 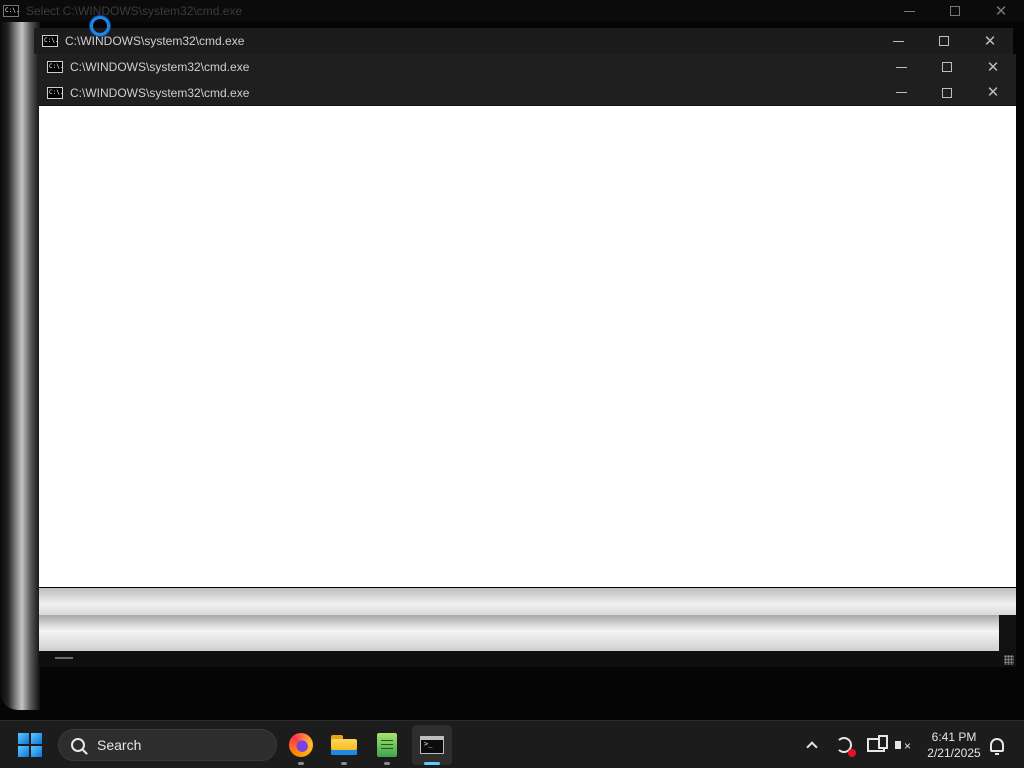 I want to click on busy-cursor-icon, so click(x=100, y=26).